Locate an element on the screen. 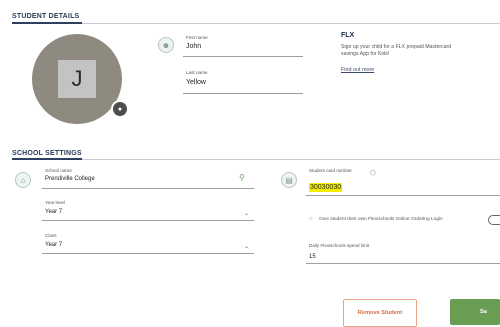 Image resolution: width=500 pixels, height=327 pixels. school-settings-title: SCHOOL SETTINGS is located at coordinates (47, 153).